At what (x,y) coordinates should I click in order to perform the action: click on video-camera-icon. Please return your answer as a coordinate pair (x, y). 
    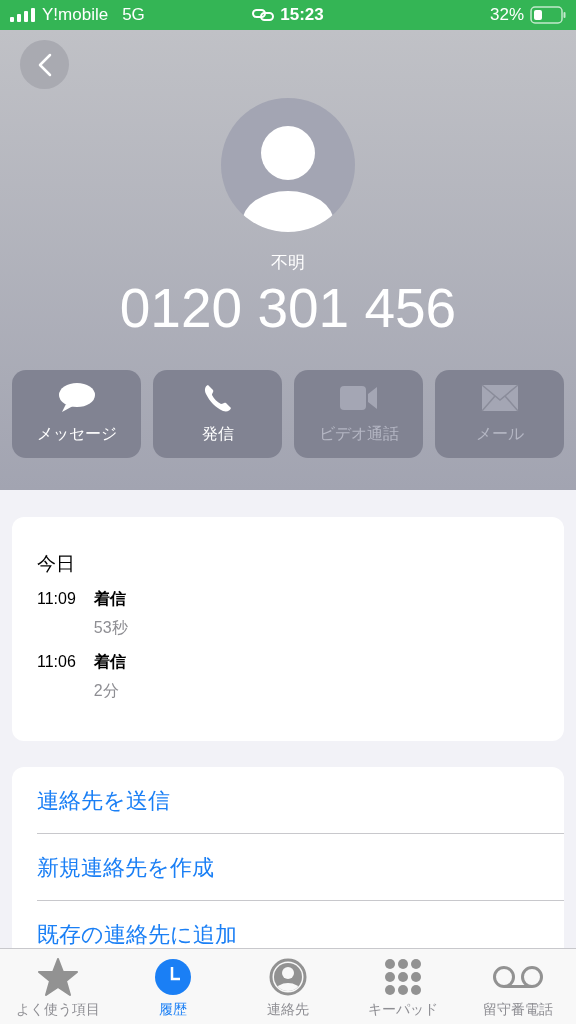
    Looking at the image, I should click on (358, 397).